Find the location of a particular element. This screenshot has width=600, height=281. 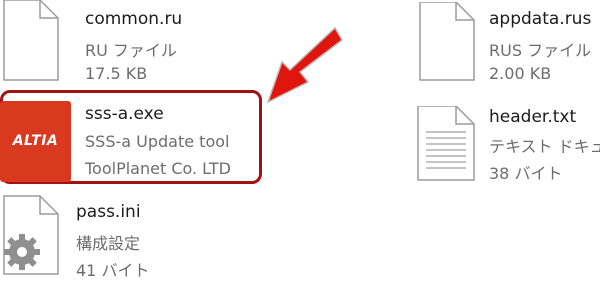

file-type: RUS ファイル is located at coordinates (540, 50).